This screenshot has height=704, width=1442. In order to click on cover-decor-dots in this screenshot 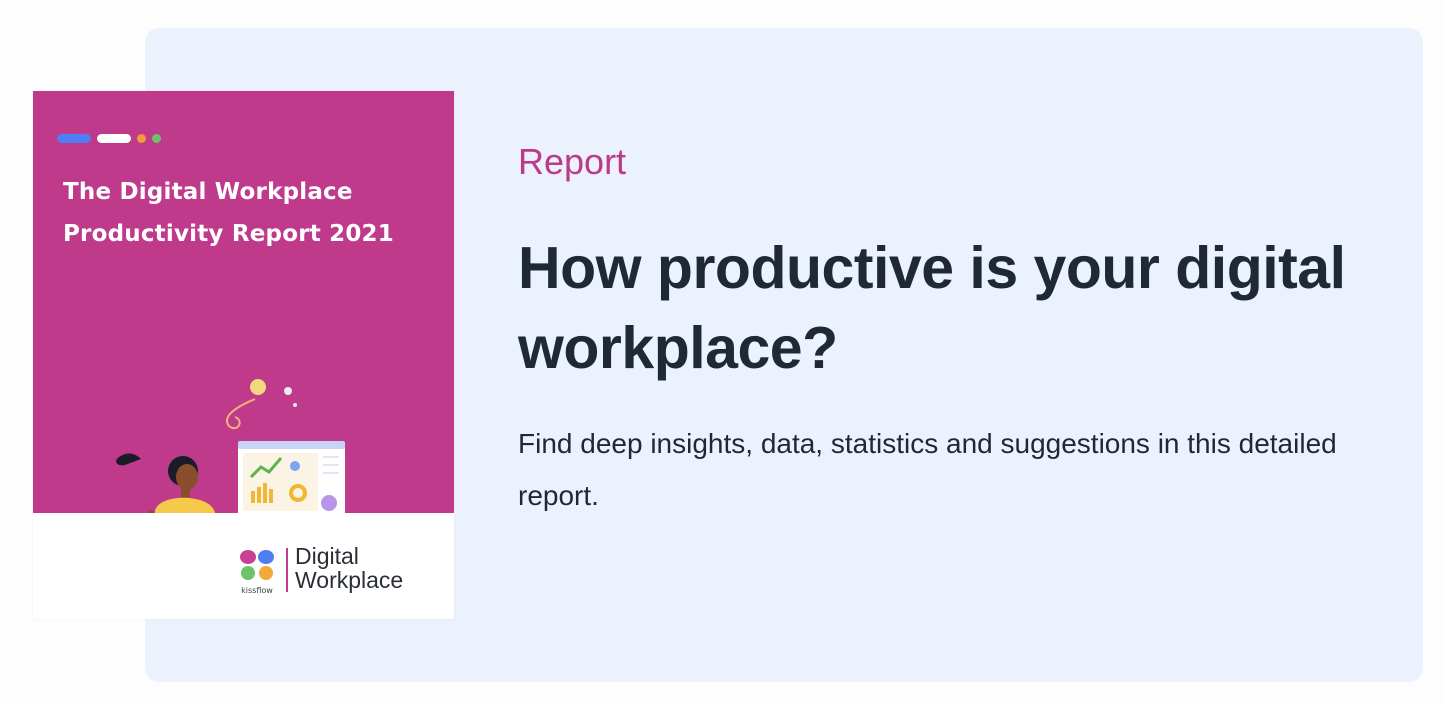, I will do `click(109, 138)`.